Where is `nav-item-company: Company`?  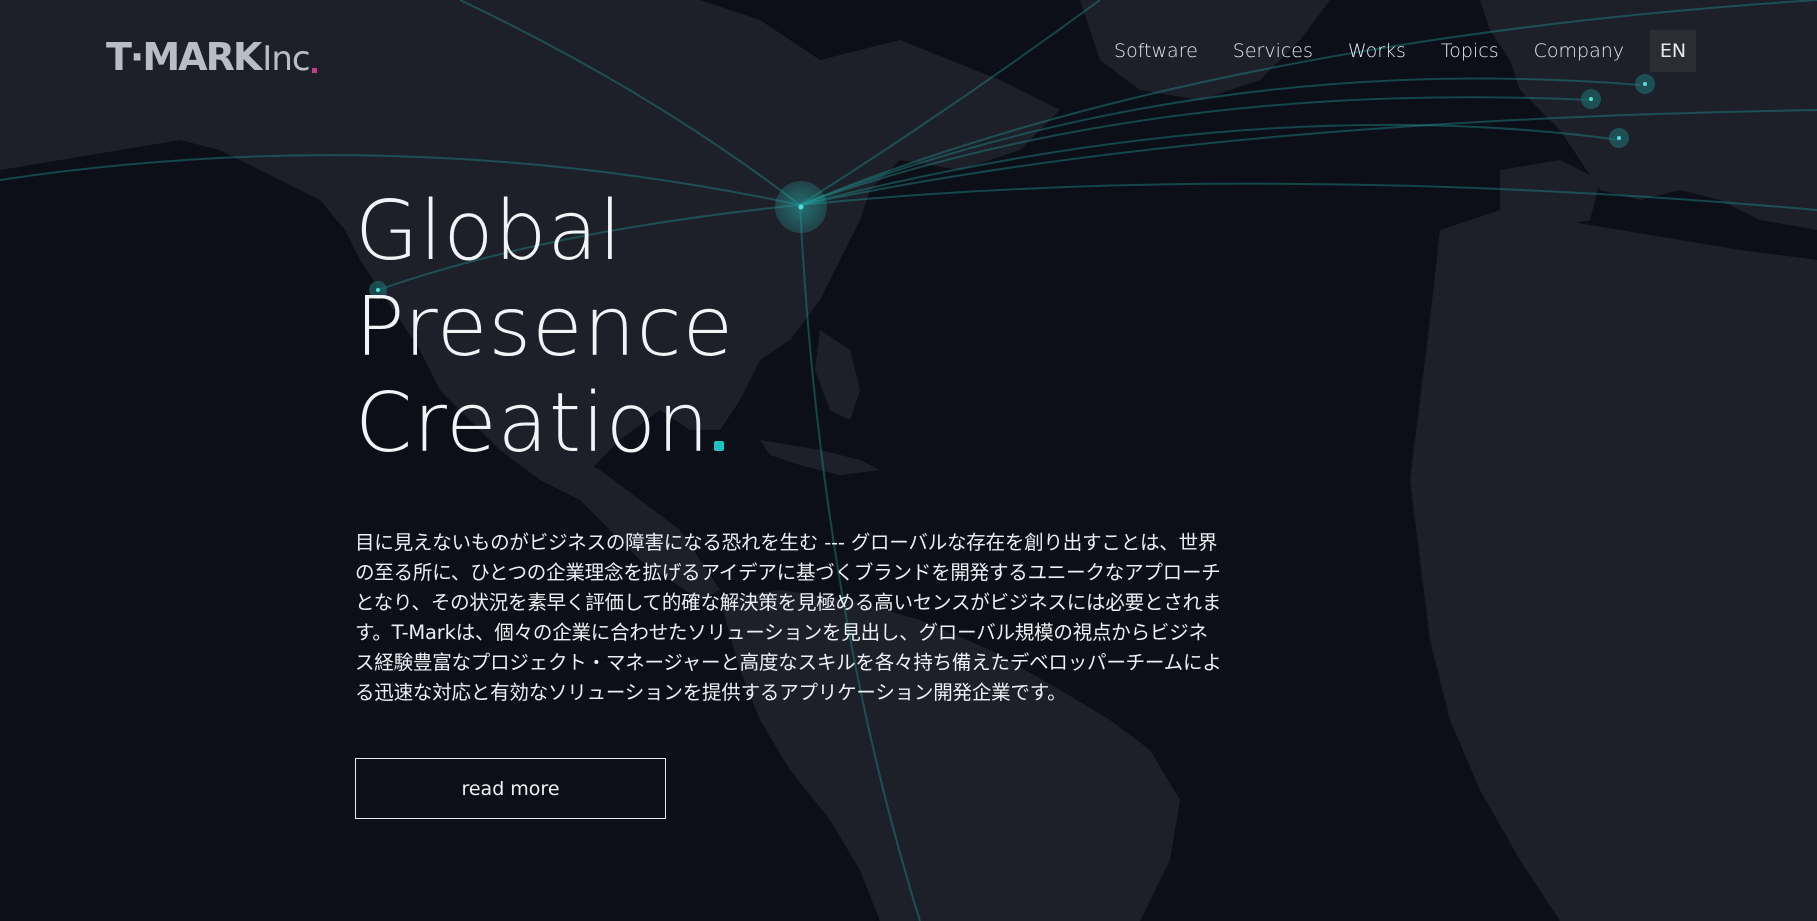
nav-item-company: Company is located at coordinates (1579, 51).